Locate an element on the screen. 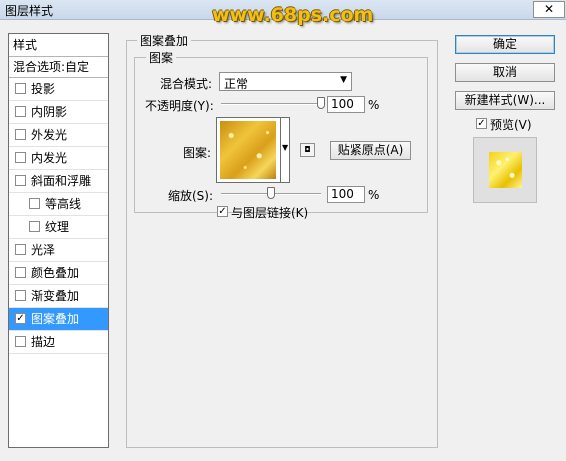  sidebar-item-bevel-emboss: 斜面和浮雕 is located at coordinates (58, 181).